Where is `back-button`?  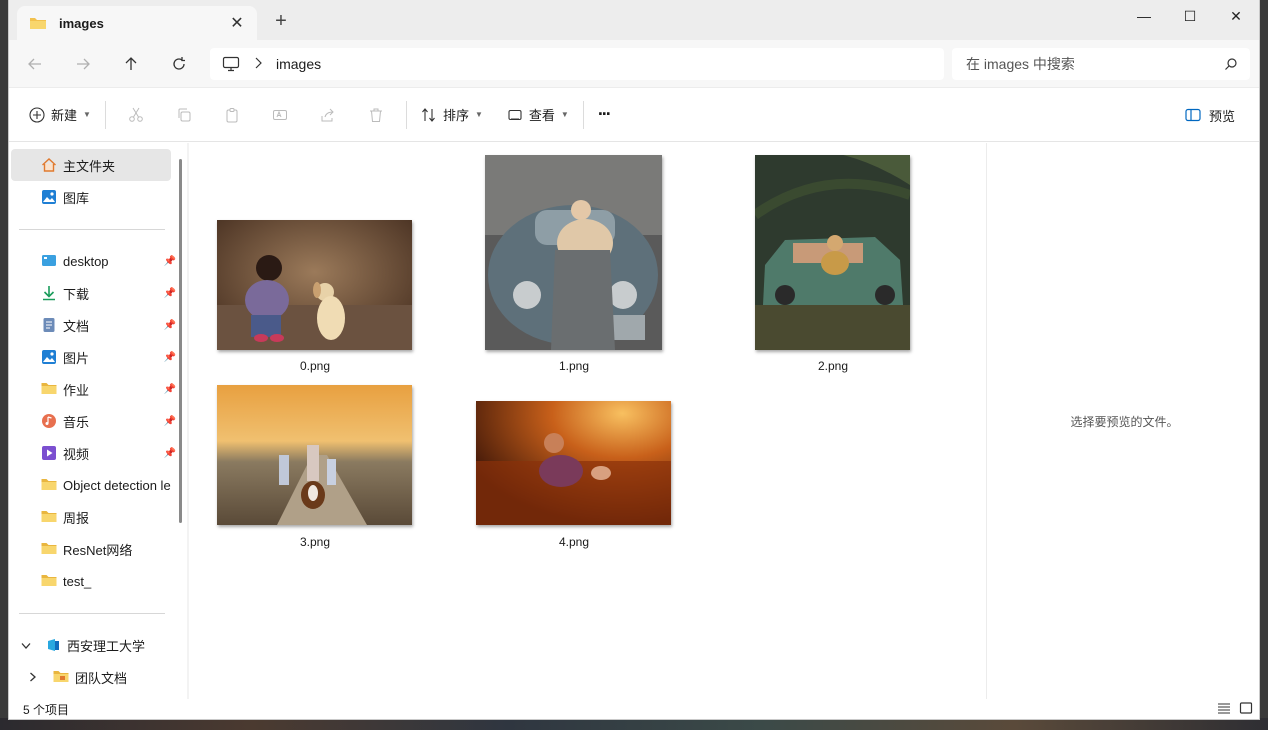
back-button is located at coordinates (35, 64).